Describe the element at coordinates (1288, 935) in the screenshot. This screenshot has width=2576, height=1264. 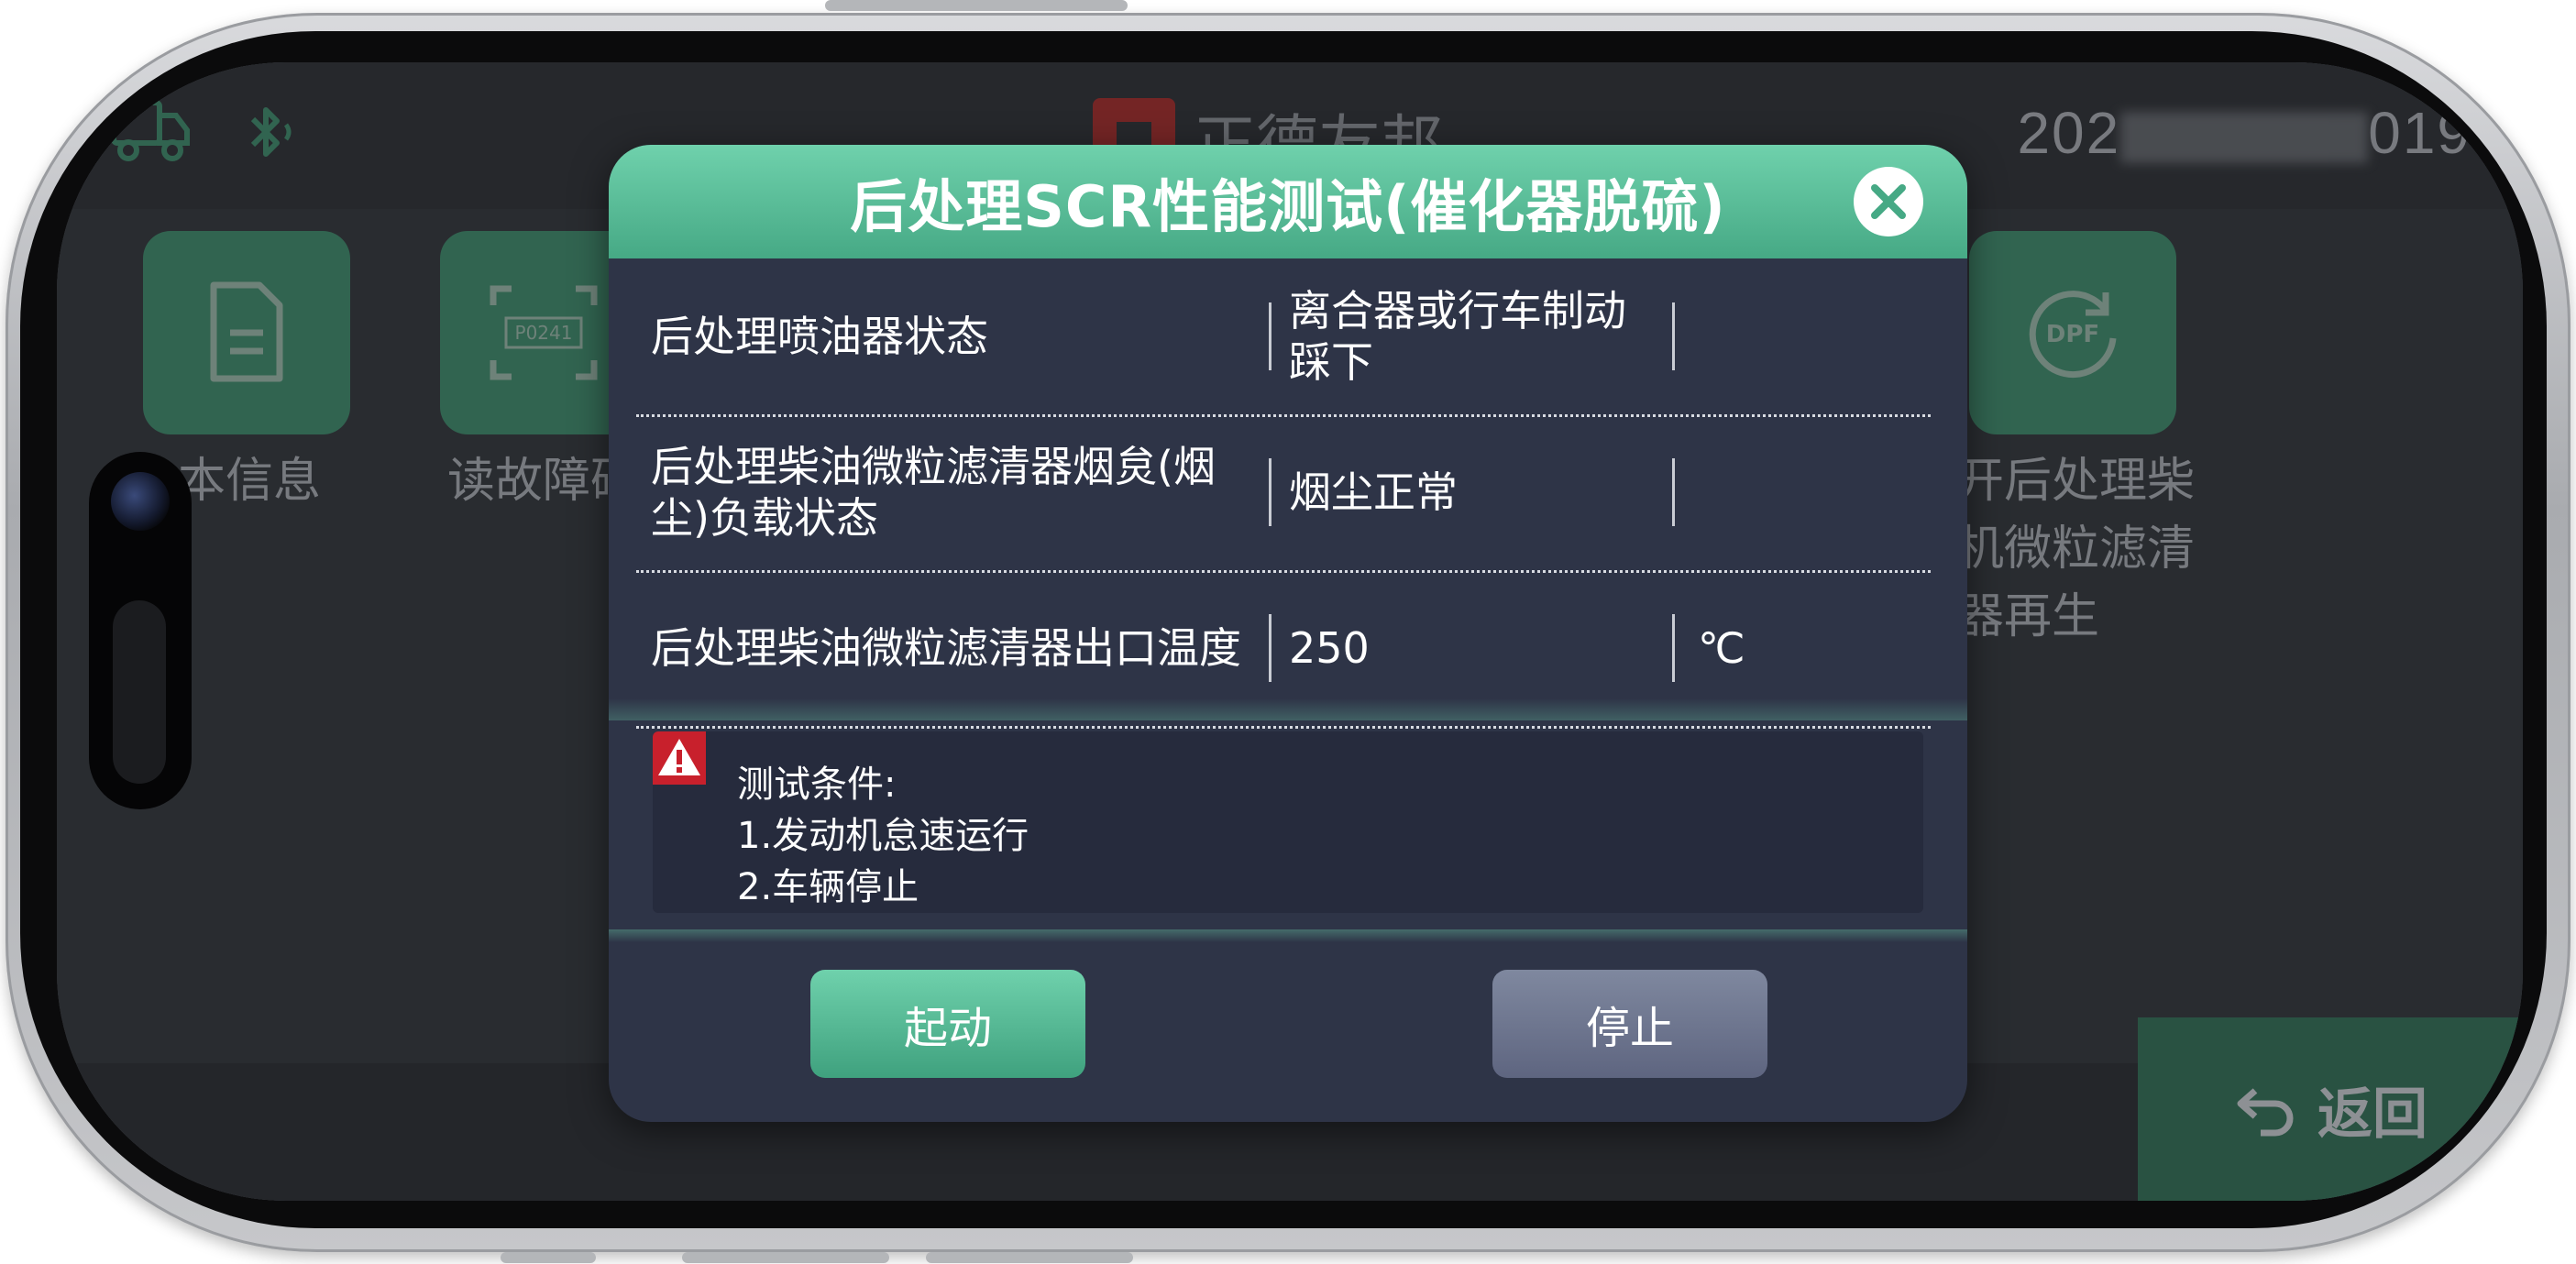
I see `footer-divider` at that location.